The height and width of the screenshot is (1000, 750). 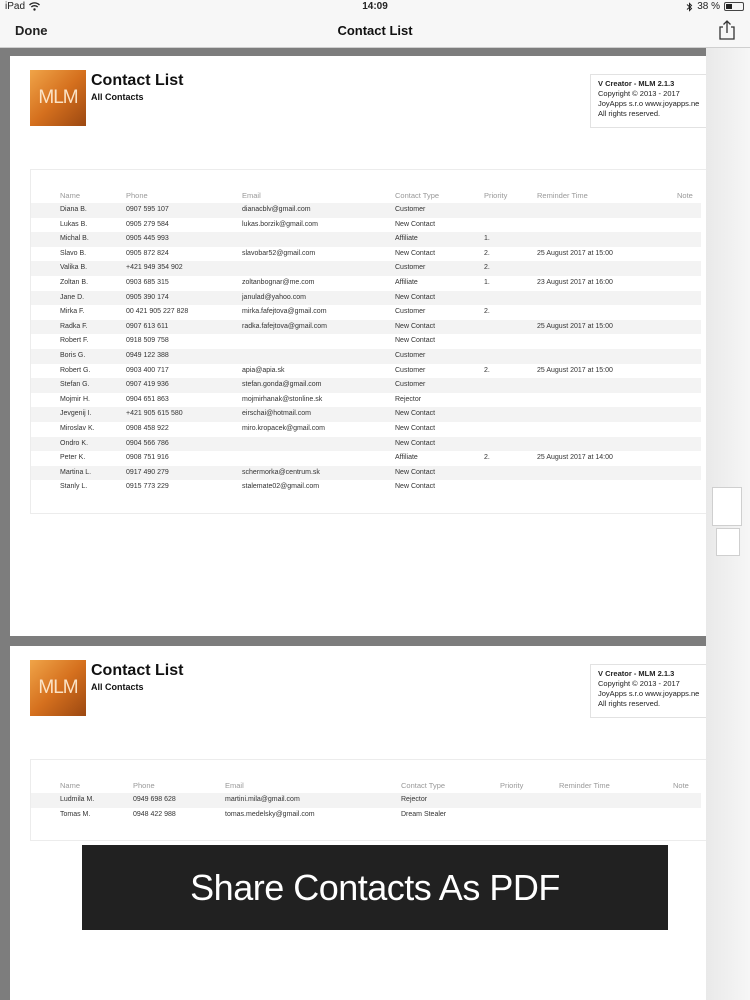 I want to click on column-header-priority: Priority, so click(x=512, y=785).